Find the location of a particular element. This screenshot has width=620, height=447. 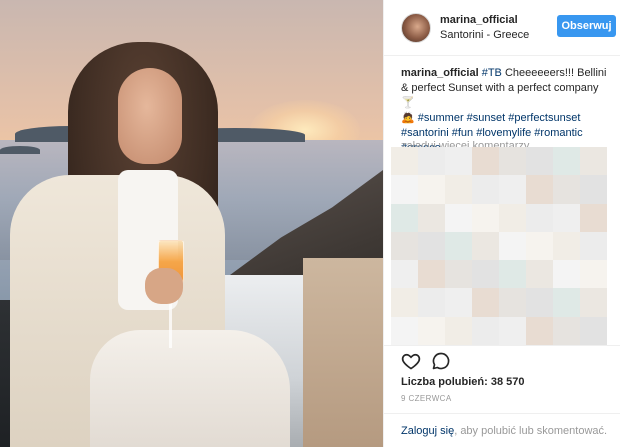

follow-button: Obserwuj is located at coordinates (586, 26).